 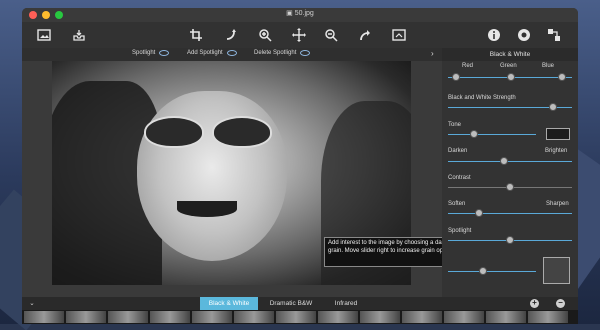 What do you see at coordinates (510, 213) in the screenshot?
I see `soften-sharpen-track` at bounding box center [510, 213].